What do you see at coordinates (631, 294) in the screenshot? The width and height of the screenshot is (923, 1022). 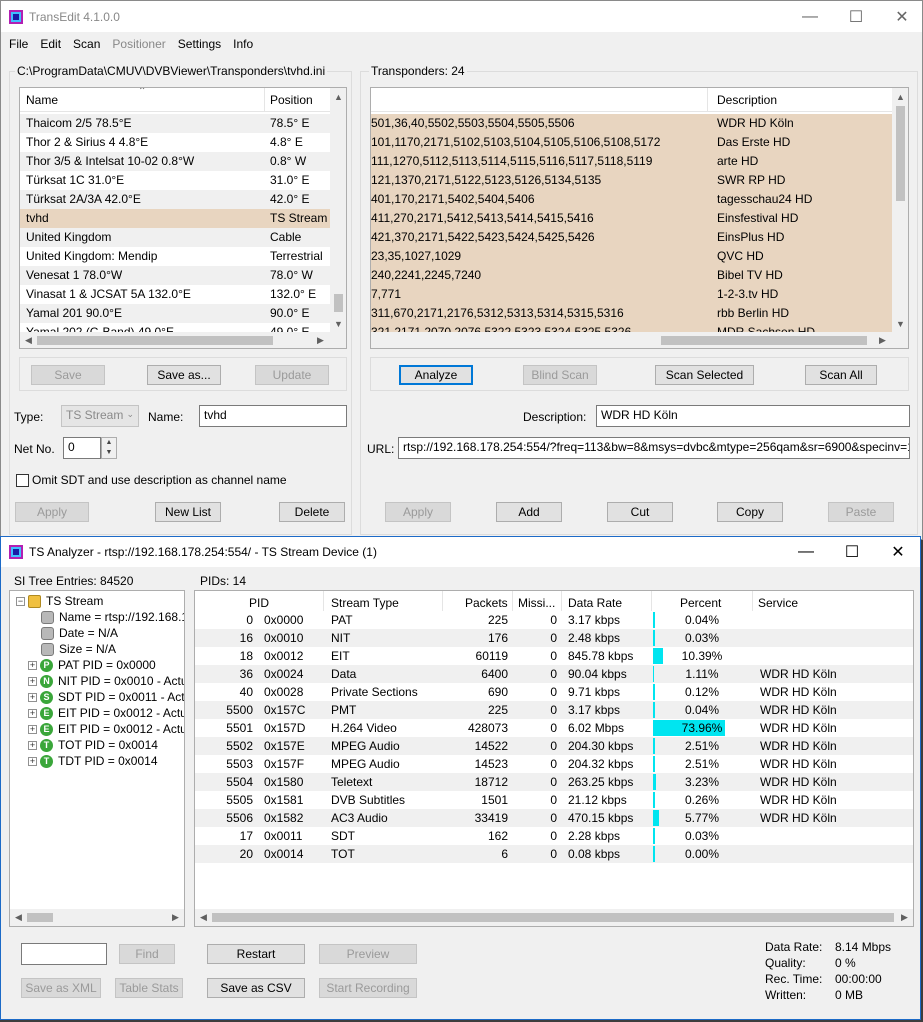 I see `tp-row: 7,771 1-2-3.tv HD` at bounding box center [631, 294].